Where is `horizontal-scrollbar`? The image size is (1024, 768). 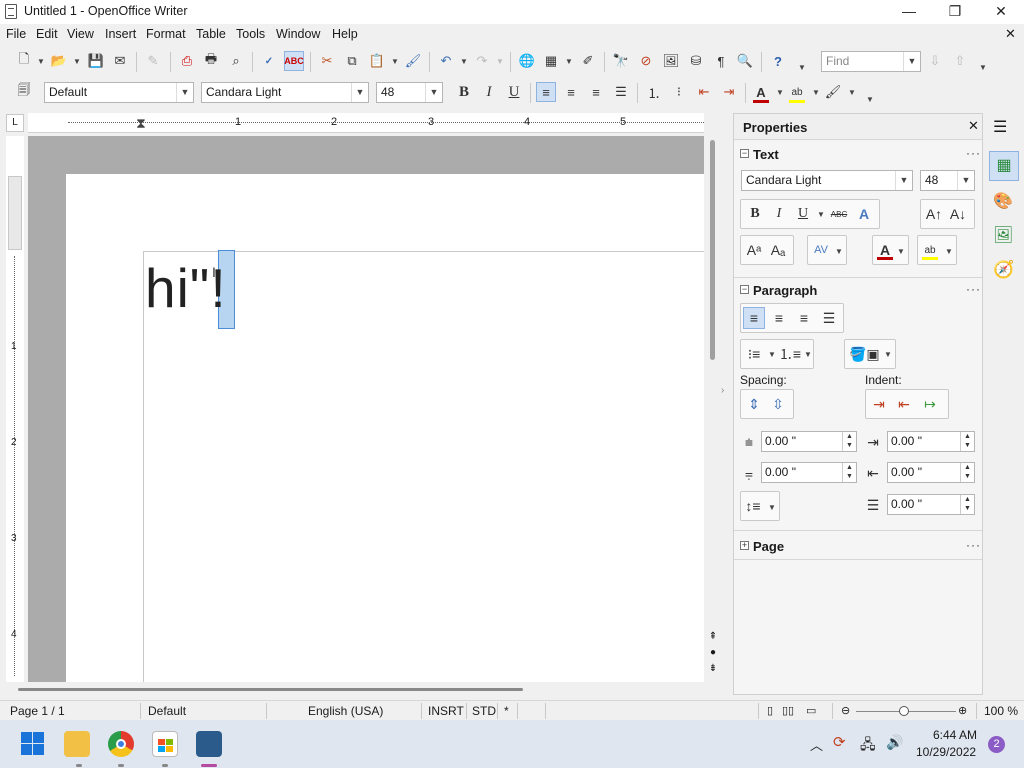
horizontal-scrollbar is located at coordinates (364, 691).